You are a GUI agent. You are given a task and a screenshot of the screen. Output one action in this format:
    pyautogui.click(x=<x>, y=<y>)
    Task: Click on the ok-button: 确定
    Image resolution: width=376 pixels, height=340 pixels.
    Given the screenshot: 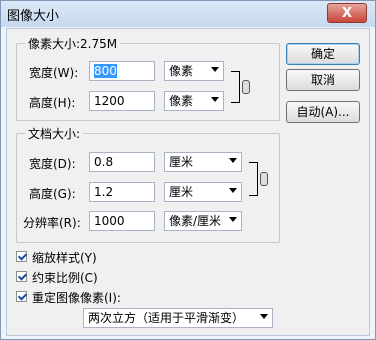 What is the action you would take?
    pyautogui.click(x=323, y=54)
    